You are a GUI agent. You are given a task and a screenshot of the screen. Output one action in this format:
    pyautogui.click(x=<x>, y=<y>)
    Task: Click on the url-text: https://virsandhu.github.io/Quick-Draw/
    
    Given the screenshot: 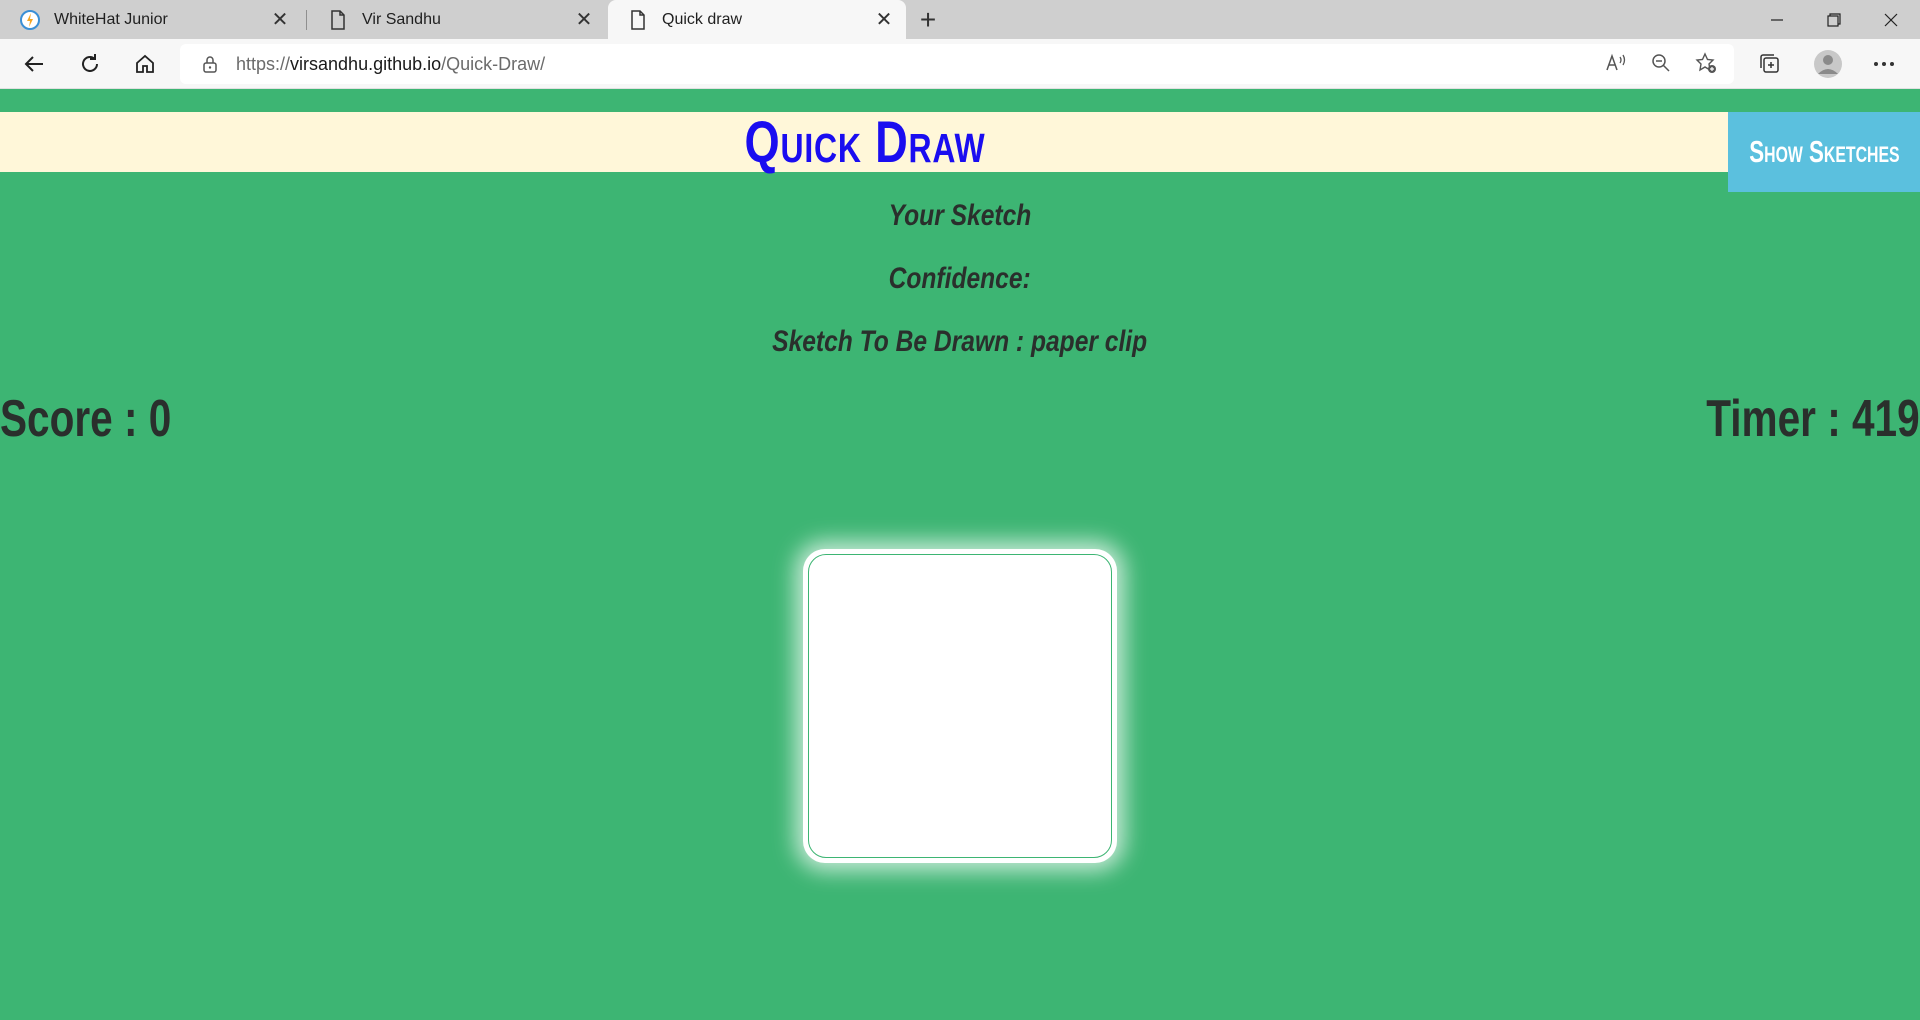 What is the action you would take?
    pyautogui.click(x=390, y=64)
    